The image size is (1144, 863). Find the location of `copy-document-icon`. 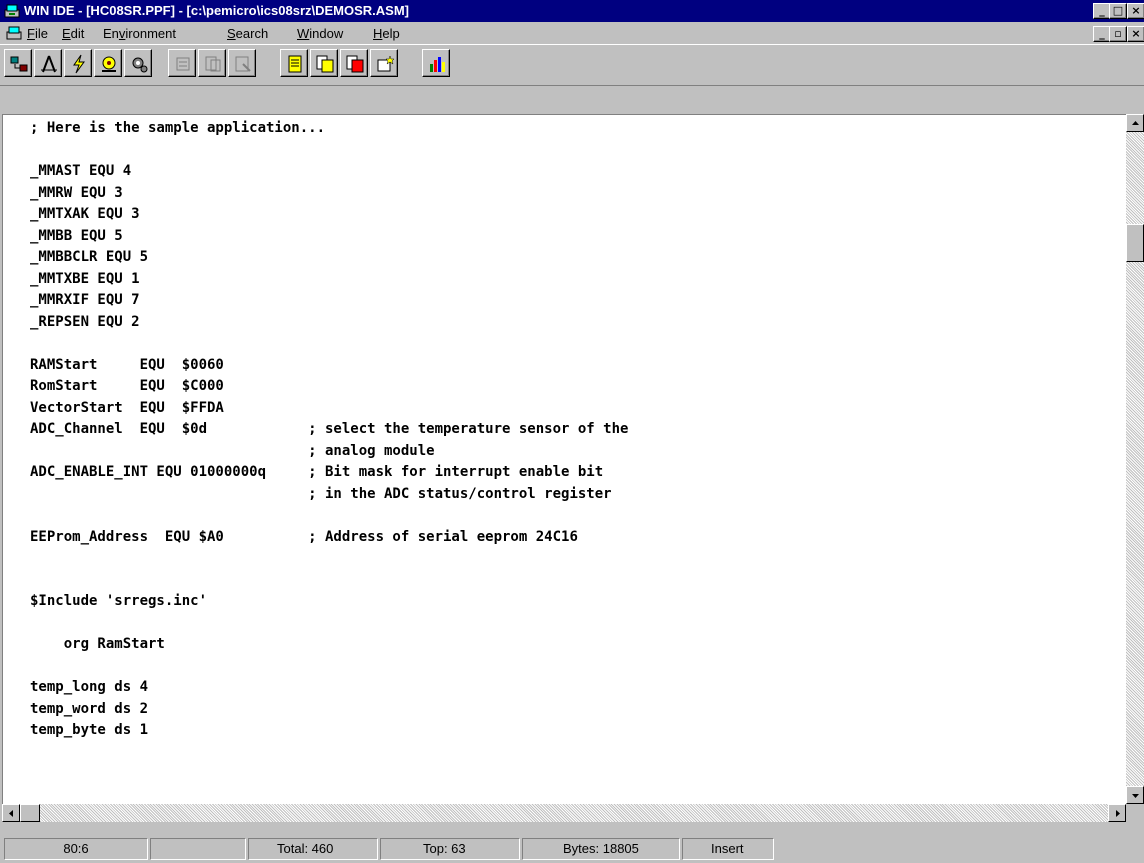

copy-document-icon is located at coordinates (325, 64).